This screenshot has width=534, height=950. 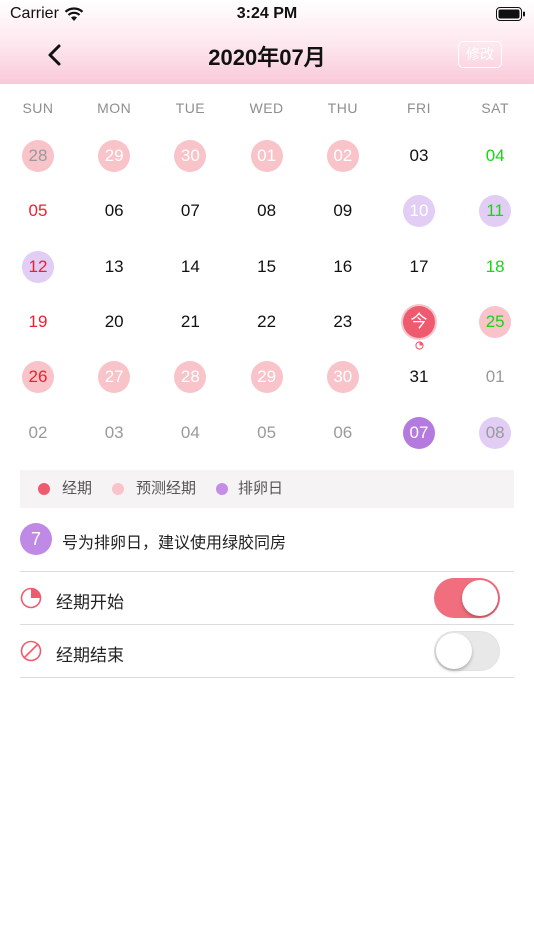 I want to click on calendar-day: 18, so click(x=495, y=267).